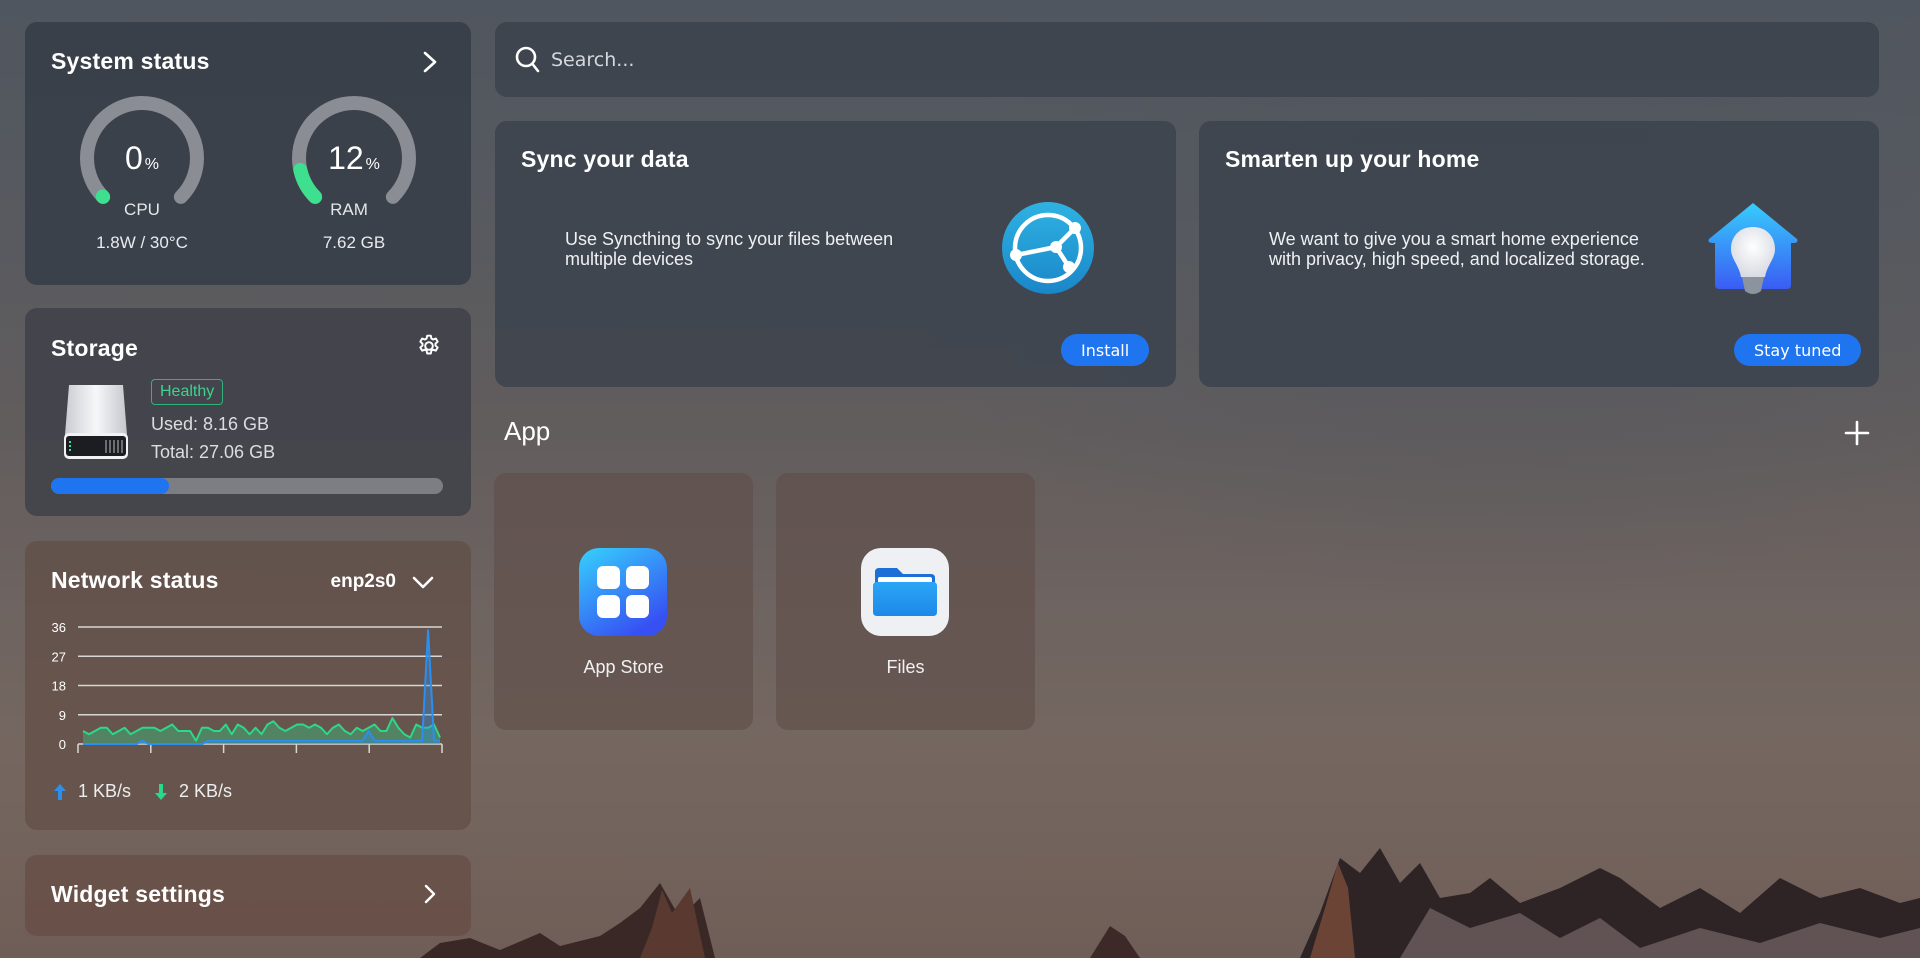 The width and height of the screenshot is (1920, 958). Describe the element at coordinates (527, 431) in the screenshot. I see `app-section-title: App` at that location.